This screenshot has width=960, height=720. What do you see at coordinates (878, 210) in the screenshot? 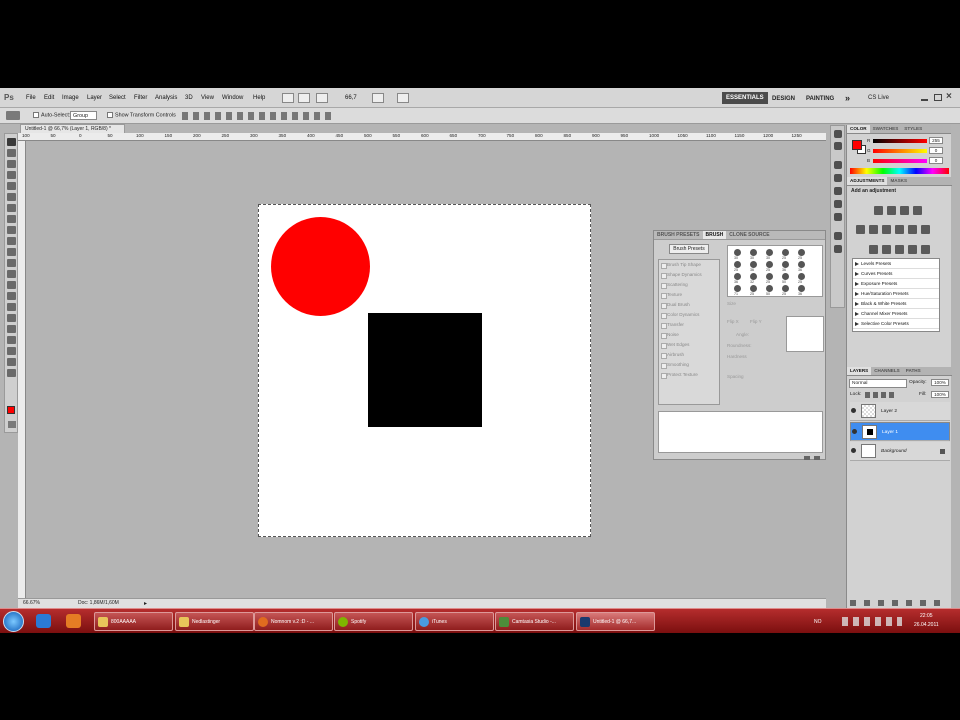
I see `brightness-contrast-icon` at bounding box center [878, 210].